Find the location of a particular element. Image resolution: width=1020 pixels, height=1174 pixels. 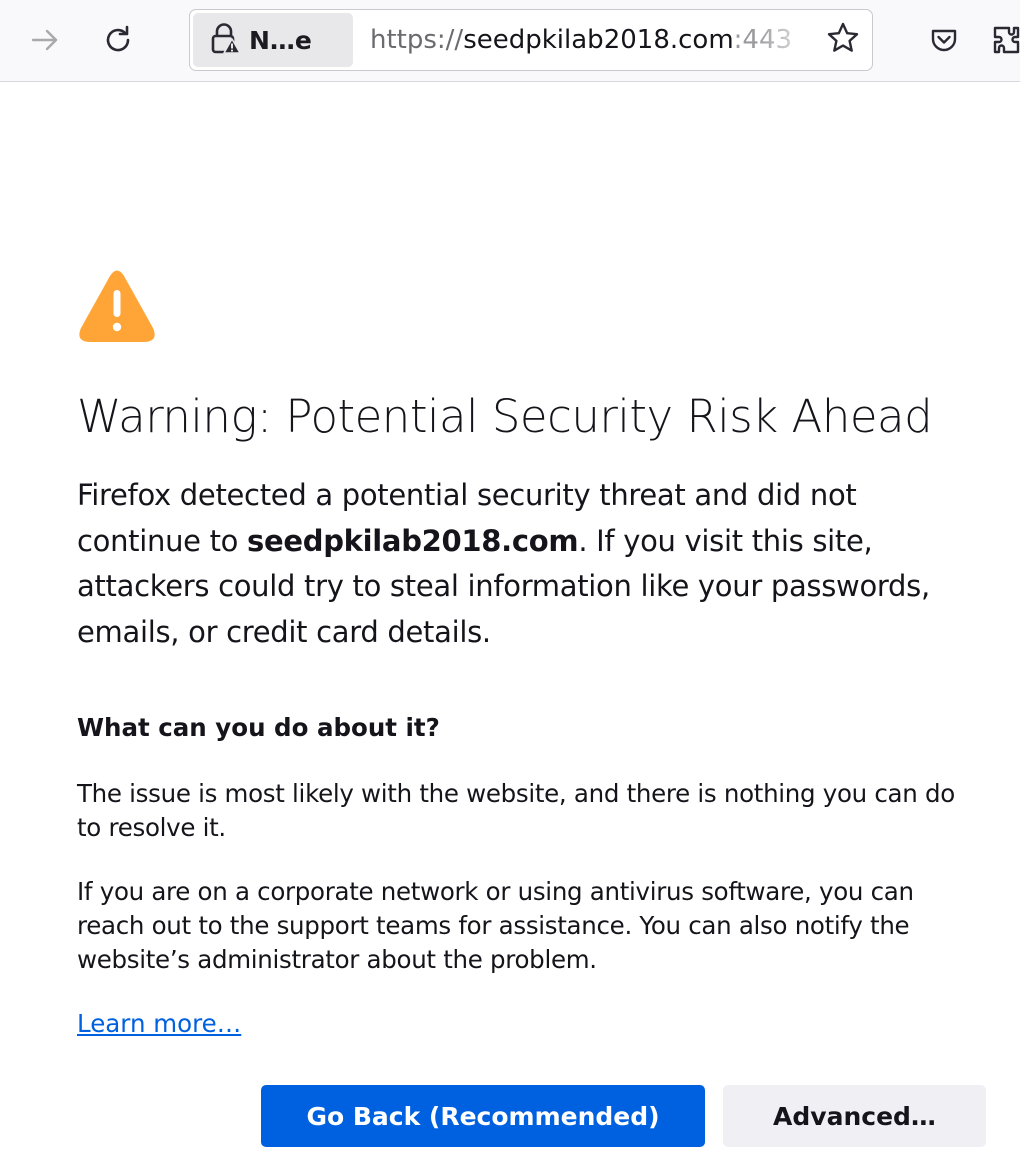

url-port: :443 is located at coordinates (763, 40).